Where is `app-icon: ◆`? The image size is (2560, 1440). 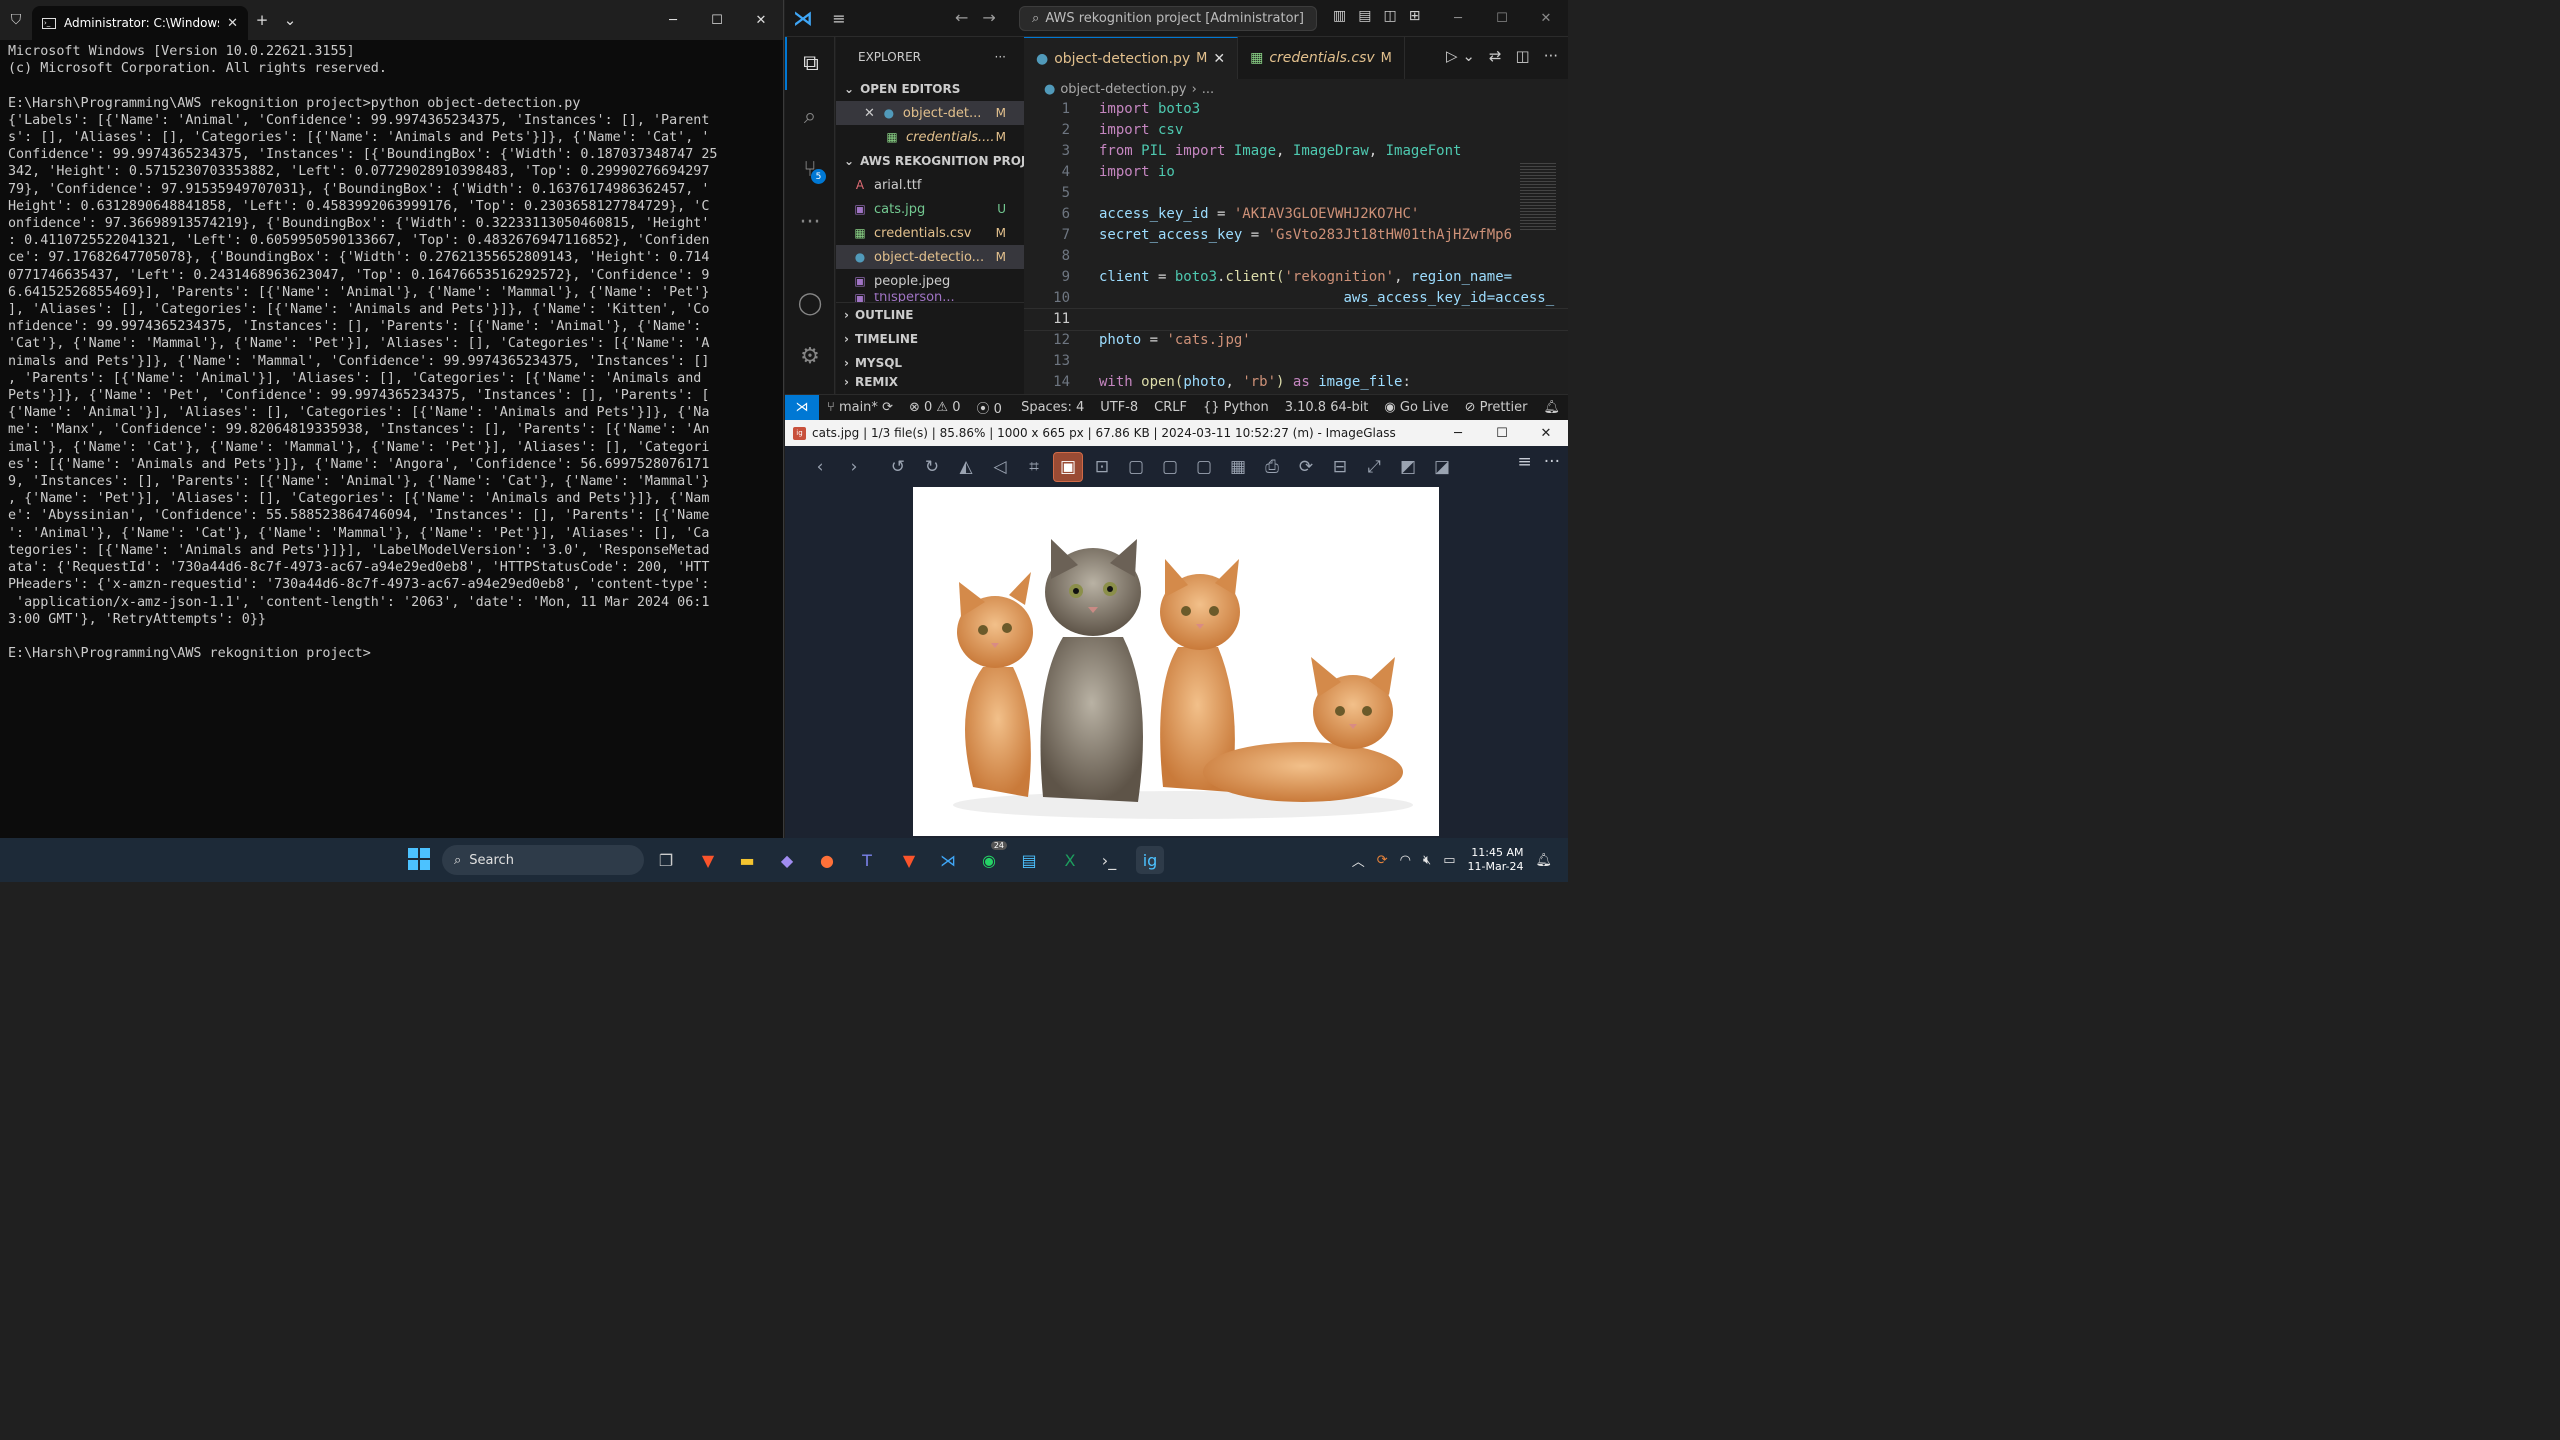
app-icon: ◆ is located at coordinates (787, 860).